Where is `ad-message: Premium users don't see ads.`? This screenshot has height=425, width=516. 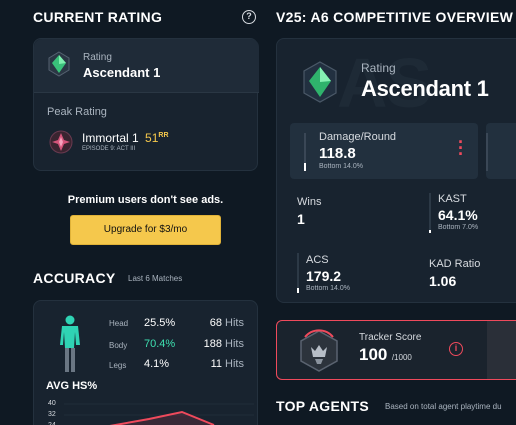
ad-message: Premium users don't see ads. is located at coordinates (145, 200).